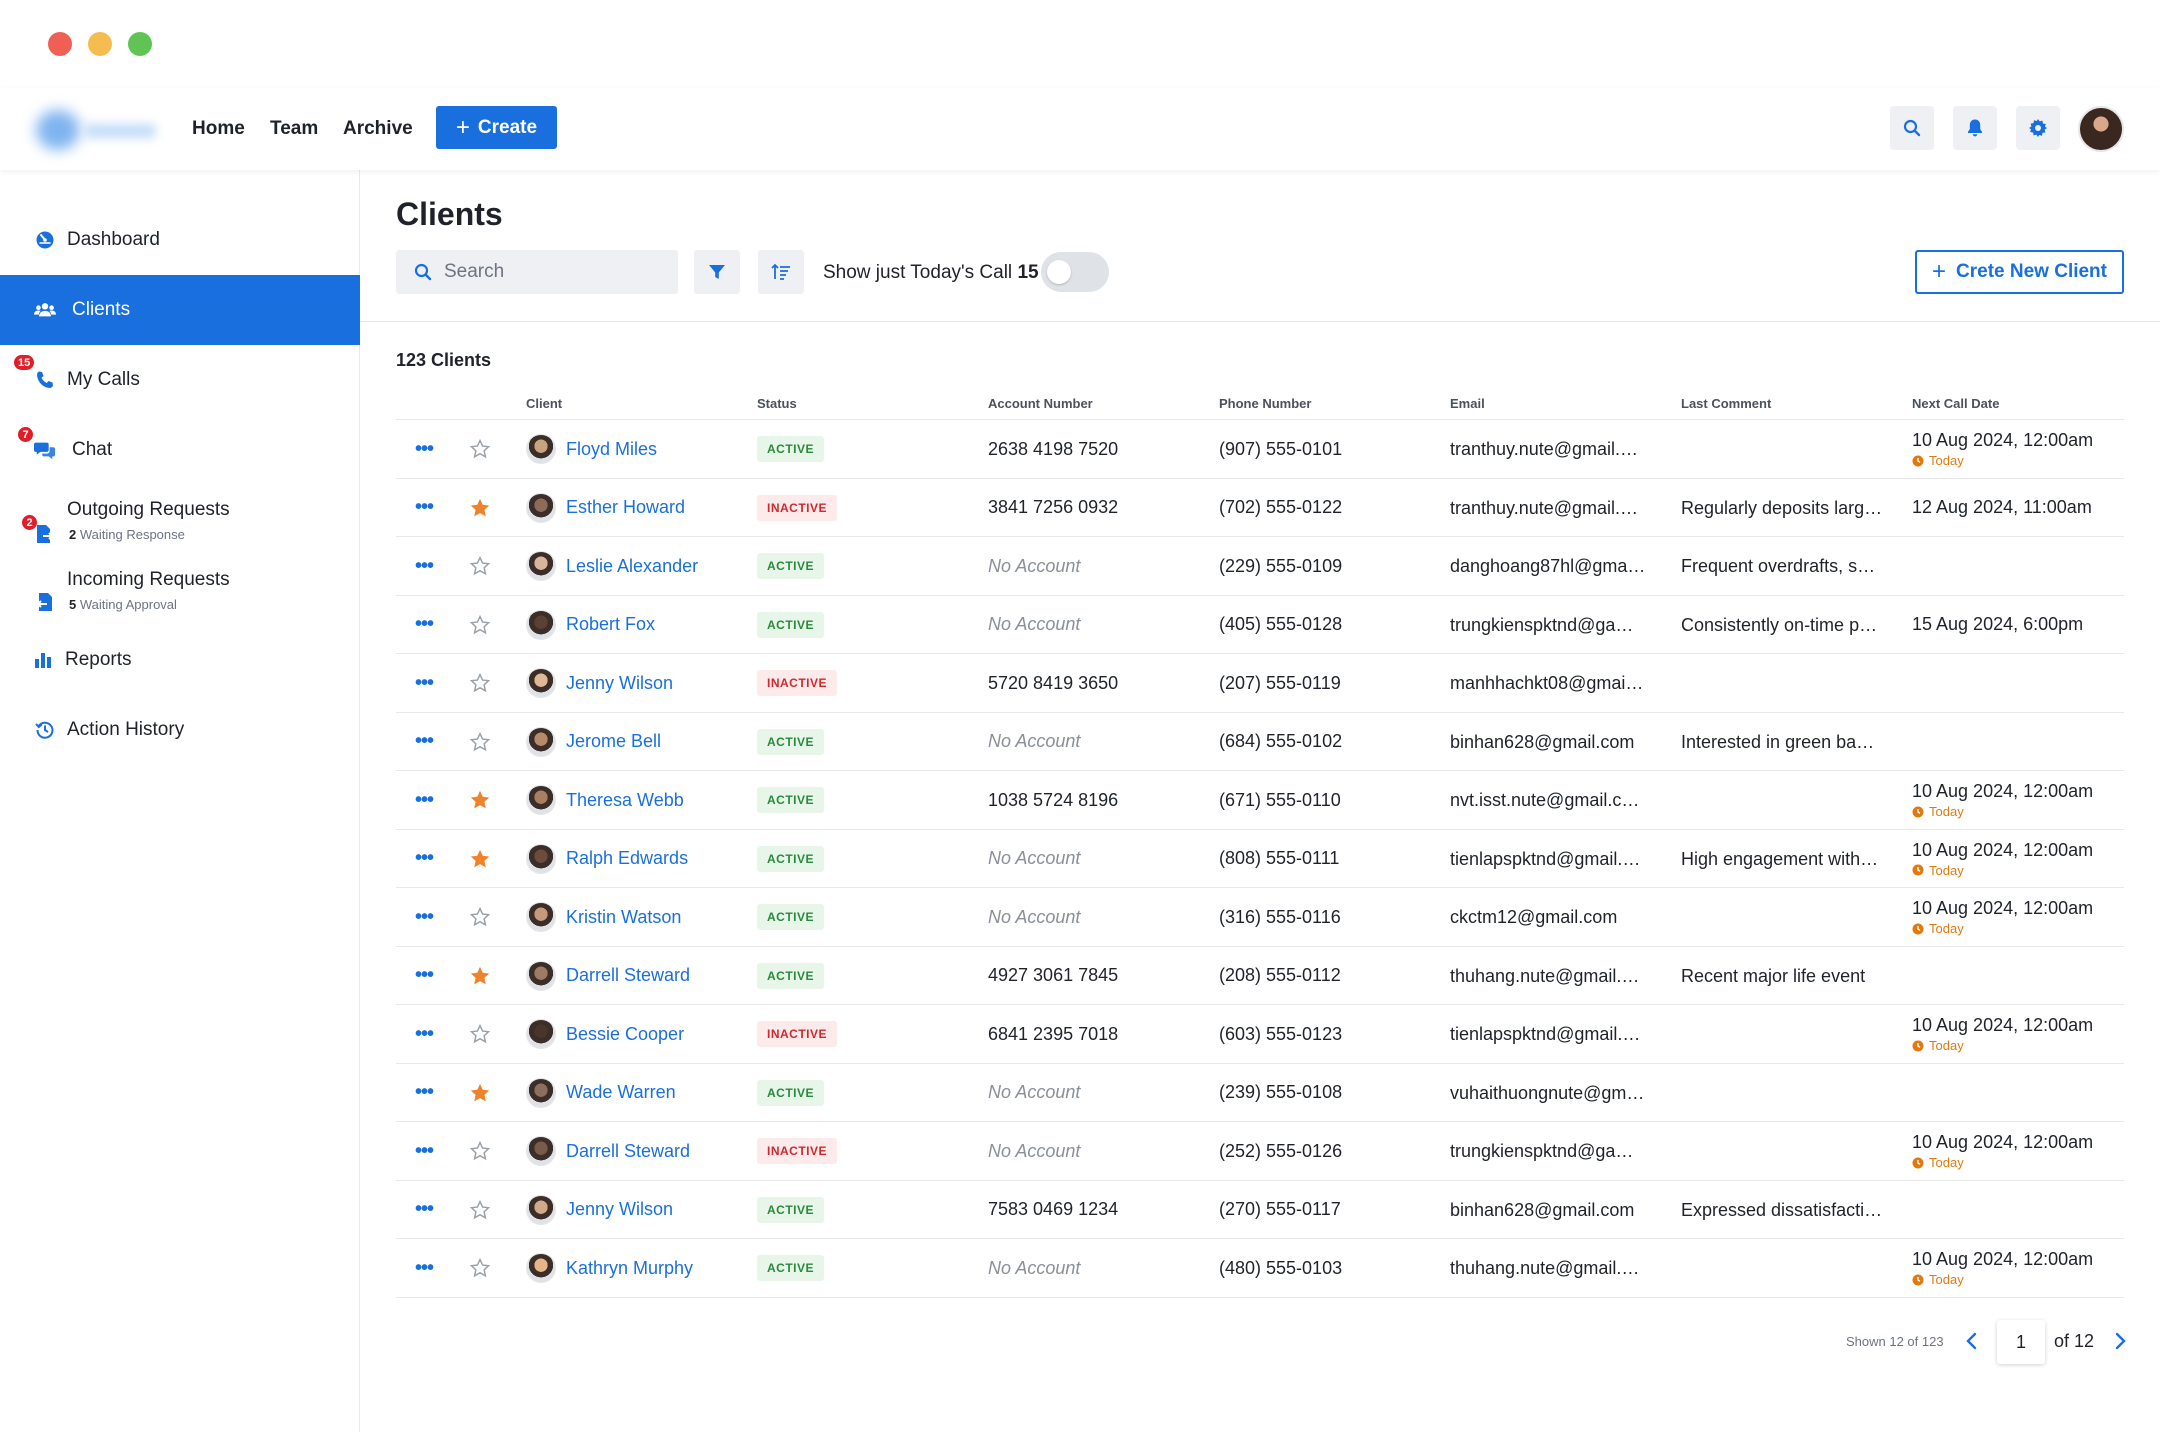 Image resolution: width=2160 pixels, height=1432 pixels. Describe the element at coordinates (180, 730) in the screenshot. I see `sidebar-item-action-history: Action History` at that location.